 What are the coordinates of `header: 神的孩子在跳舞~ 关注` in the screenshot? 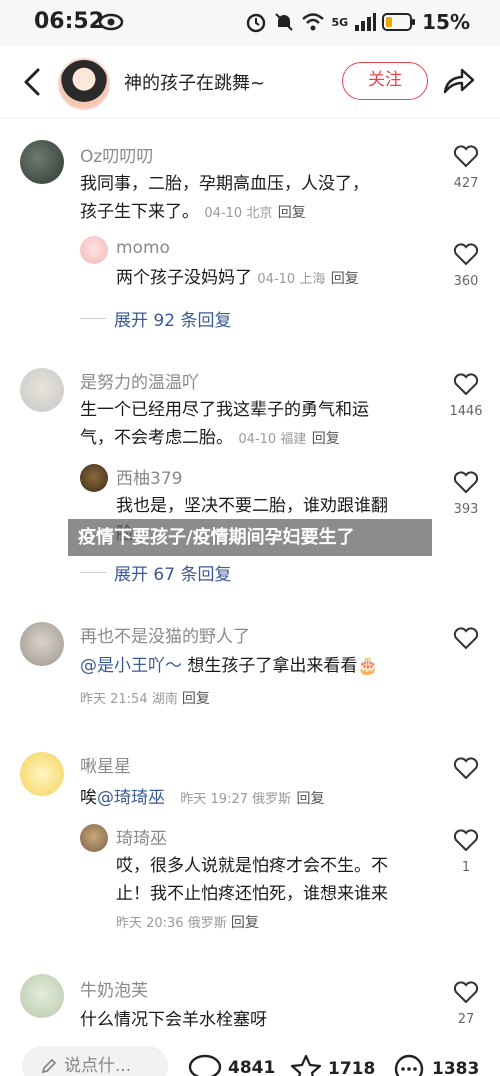 It's located at (250, 82).